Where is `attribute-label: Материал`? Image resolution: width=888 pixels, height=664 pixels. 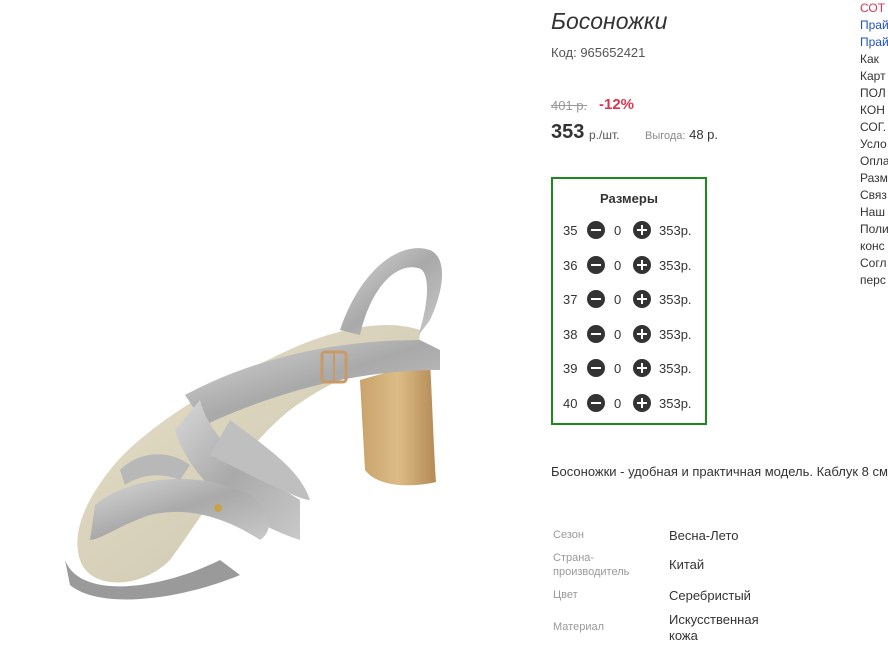
attribute-label: Материал is located at coordinates (578, 627).